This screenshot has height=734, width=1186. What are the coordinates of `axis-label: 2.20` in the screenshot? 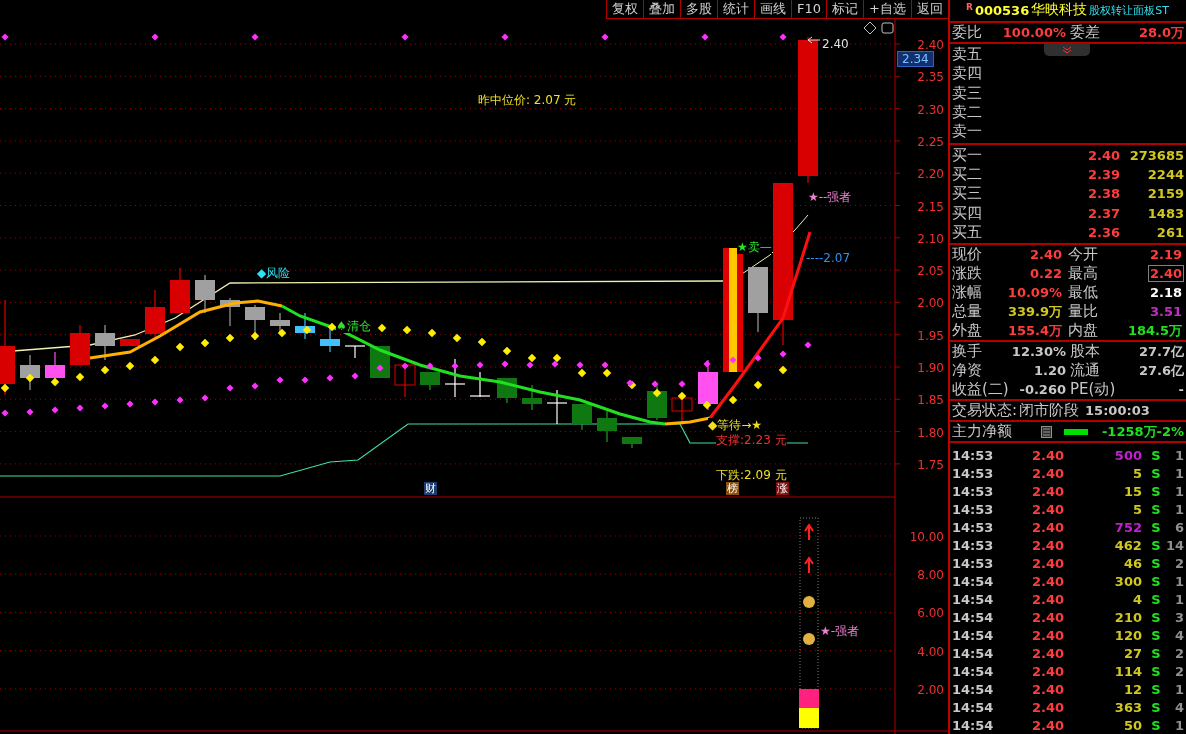 It's located at (930, 174).